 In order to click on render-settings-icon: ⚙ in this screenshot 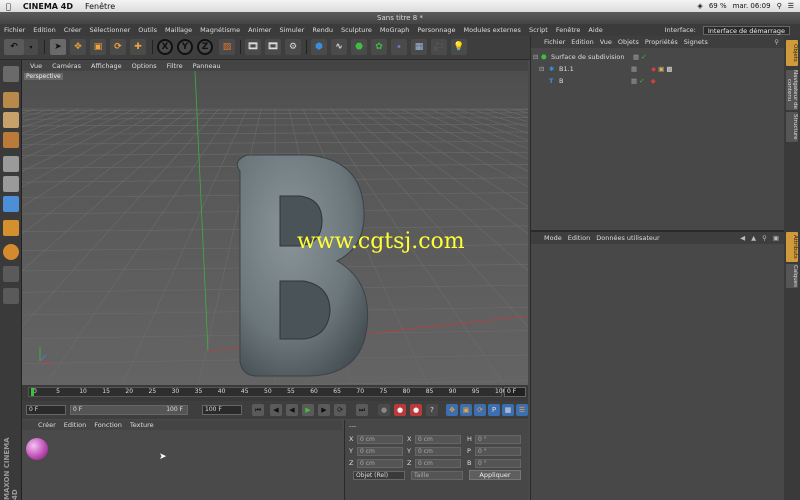, I will do `click(293, 47)`.